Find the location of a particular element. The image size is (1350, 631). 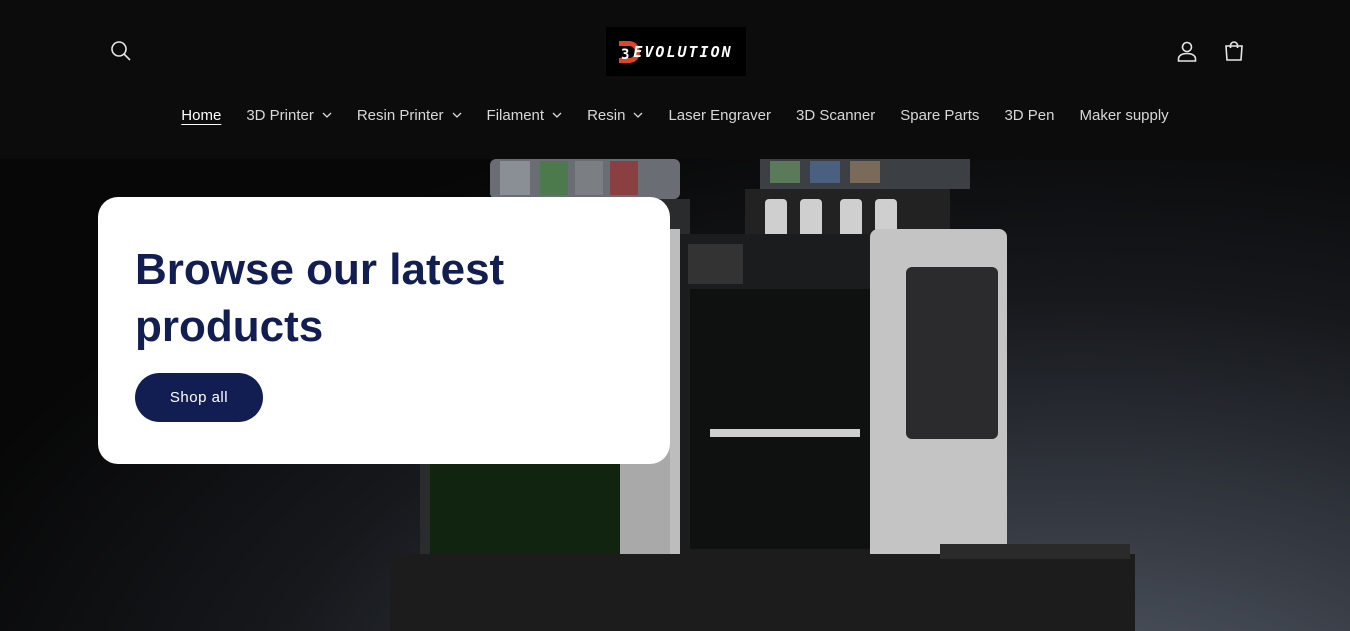

nav-item-maker-supply: Maker supply is located at coordinates (1124, 115).